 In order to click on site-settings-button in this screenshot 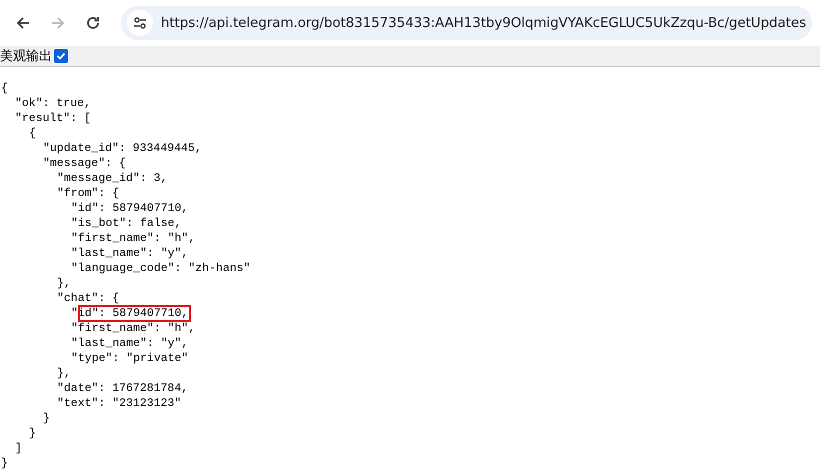, I will do `click(139, 23)`.